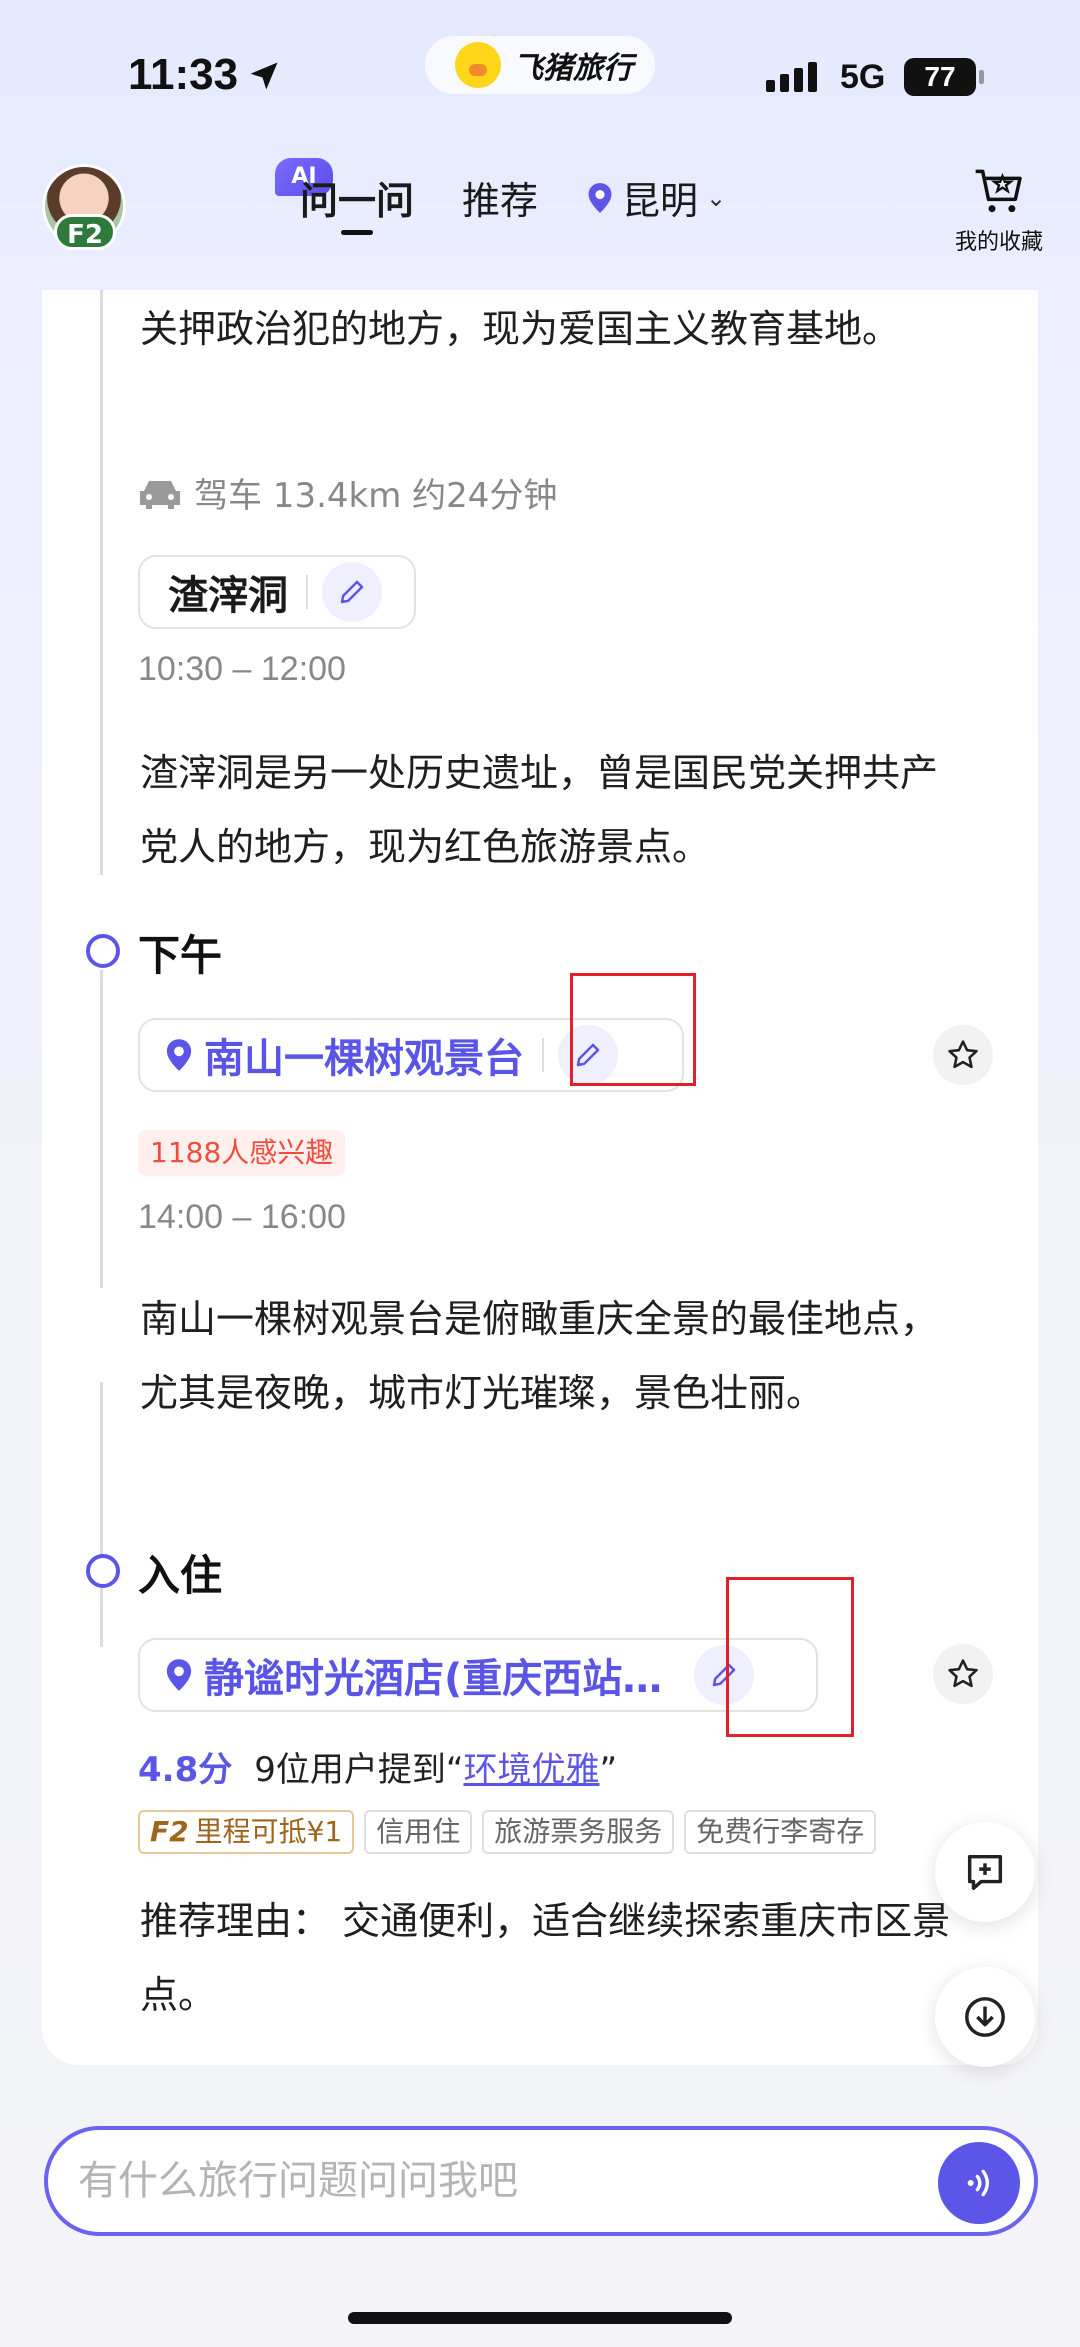 The height and width of the screenshot is (2347, 1080). I want to click on chat-input-bar, so click(541, 2181).